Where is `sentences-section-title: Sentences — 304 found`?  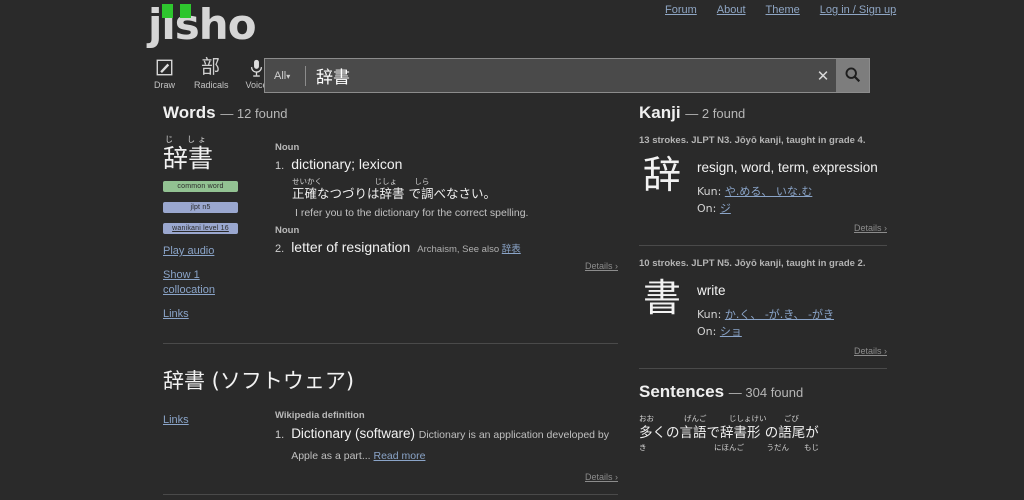 sentences-section-title: Sentences — 304 found is located at coordinates (763, 392).